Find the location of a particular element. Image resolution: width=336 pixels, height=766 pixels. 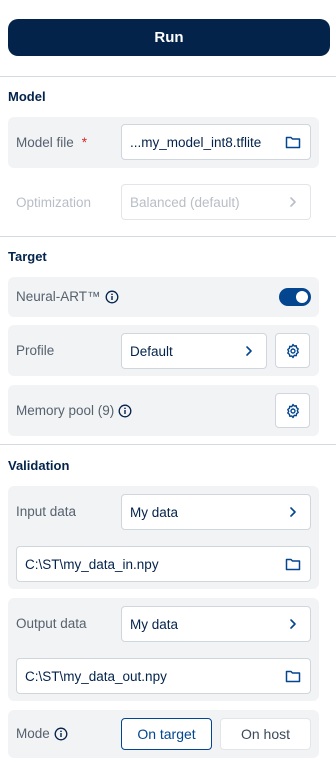

profile-label: Profile is located at coordinates (35, 350).